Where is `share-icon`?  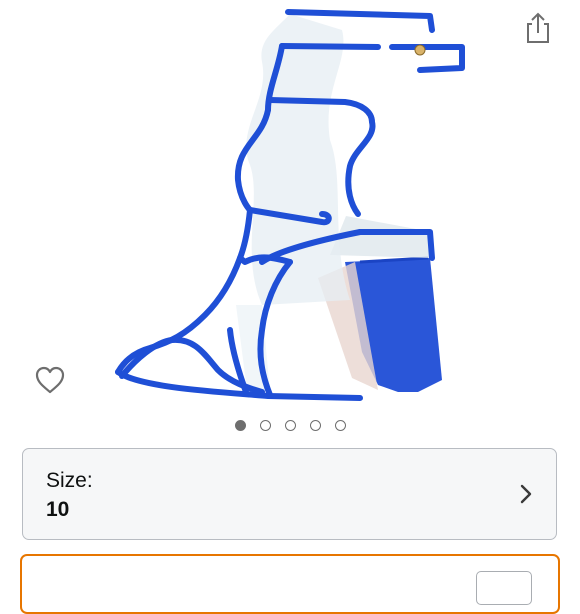
share-icon is located at coordinates (538, 27).